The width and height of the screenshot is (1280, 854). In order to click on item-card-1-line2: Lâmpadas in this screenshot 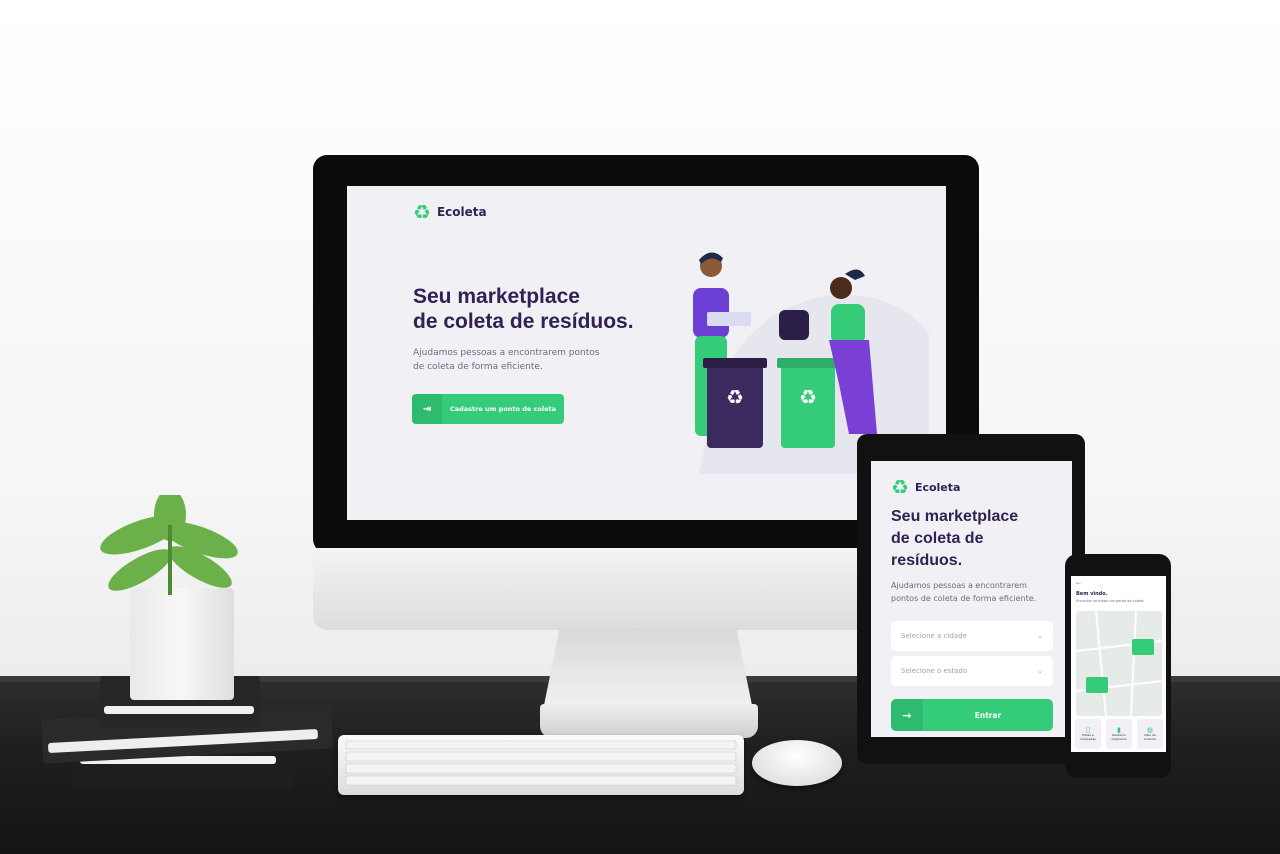, I will do `click(1088, 739)`.